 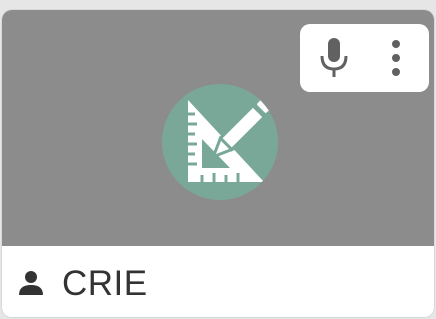 I want to click on more-options-button, so click(x=396, y=58).